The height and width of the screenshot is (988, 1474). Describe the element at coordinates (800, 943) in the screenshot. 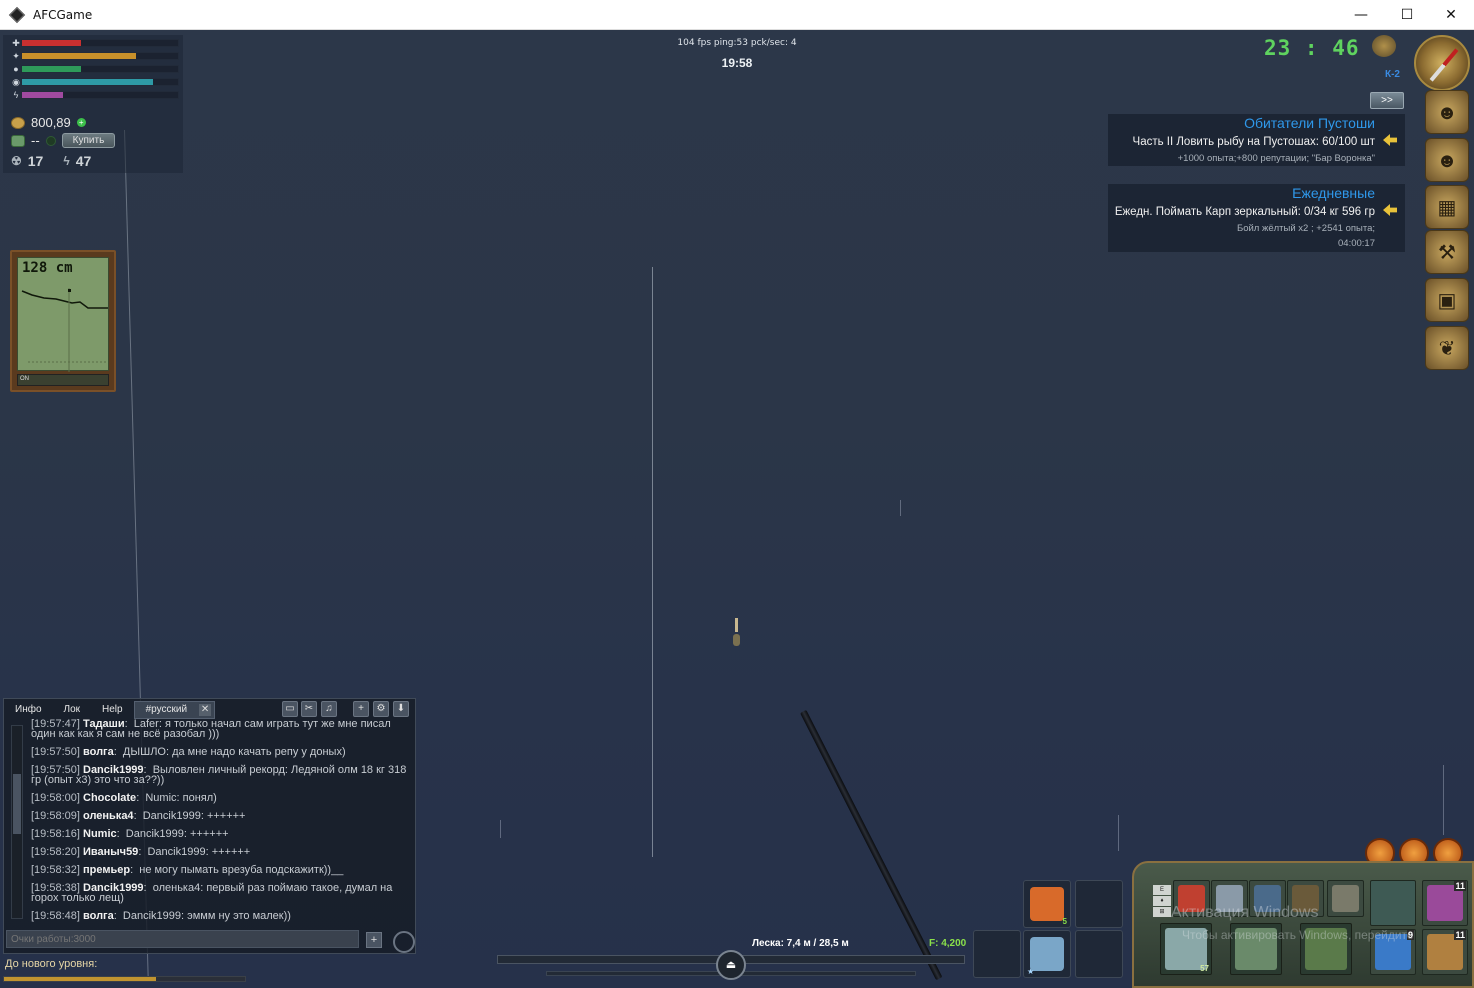

I see `line-length-label: Леска: 7,4 м / 28,5 м` at that location.